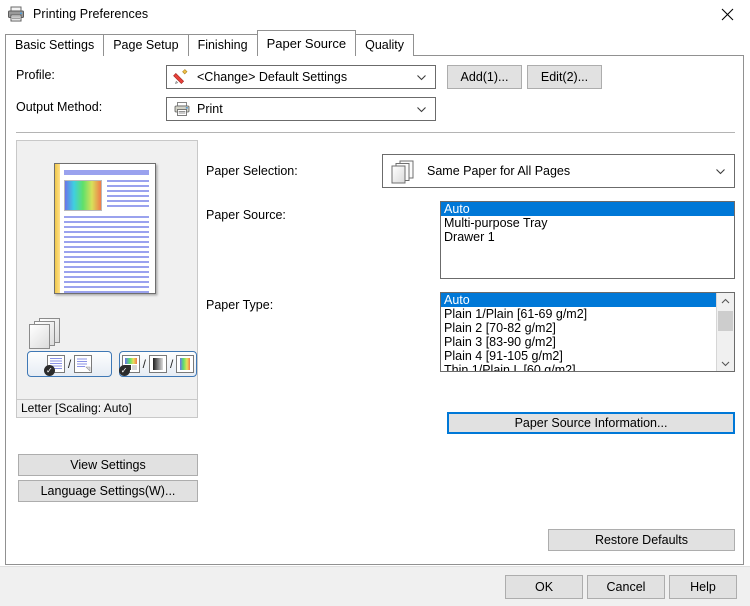 Image resolution: width=750 pixels, height=606 pixels. Describe the element at coordinates (725, 301) in the screenshot. I see `scroll-up-icon` at that location.